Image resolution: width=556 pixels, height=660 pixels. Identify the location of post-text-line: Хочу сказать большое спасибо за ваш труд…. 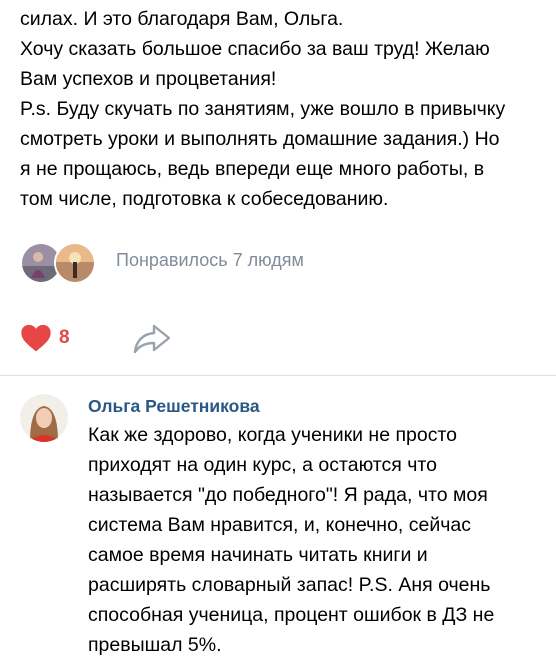
(255, 49).